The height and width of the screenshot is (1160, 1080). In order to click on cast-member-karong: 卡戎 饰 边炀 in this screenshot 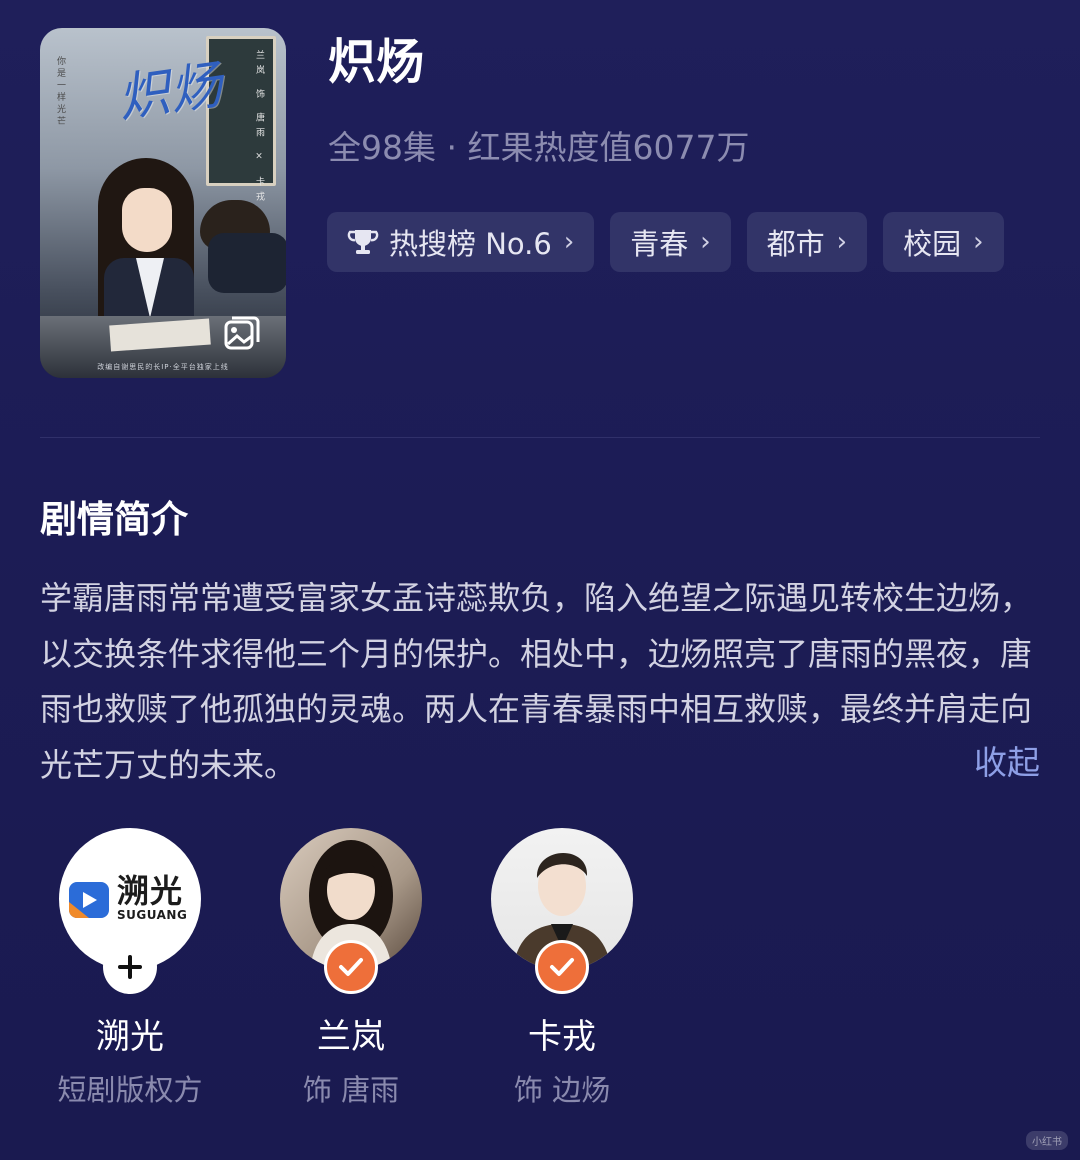, I will do `click(562, 970)`.